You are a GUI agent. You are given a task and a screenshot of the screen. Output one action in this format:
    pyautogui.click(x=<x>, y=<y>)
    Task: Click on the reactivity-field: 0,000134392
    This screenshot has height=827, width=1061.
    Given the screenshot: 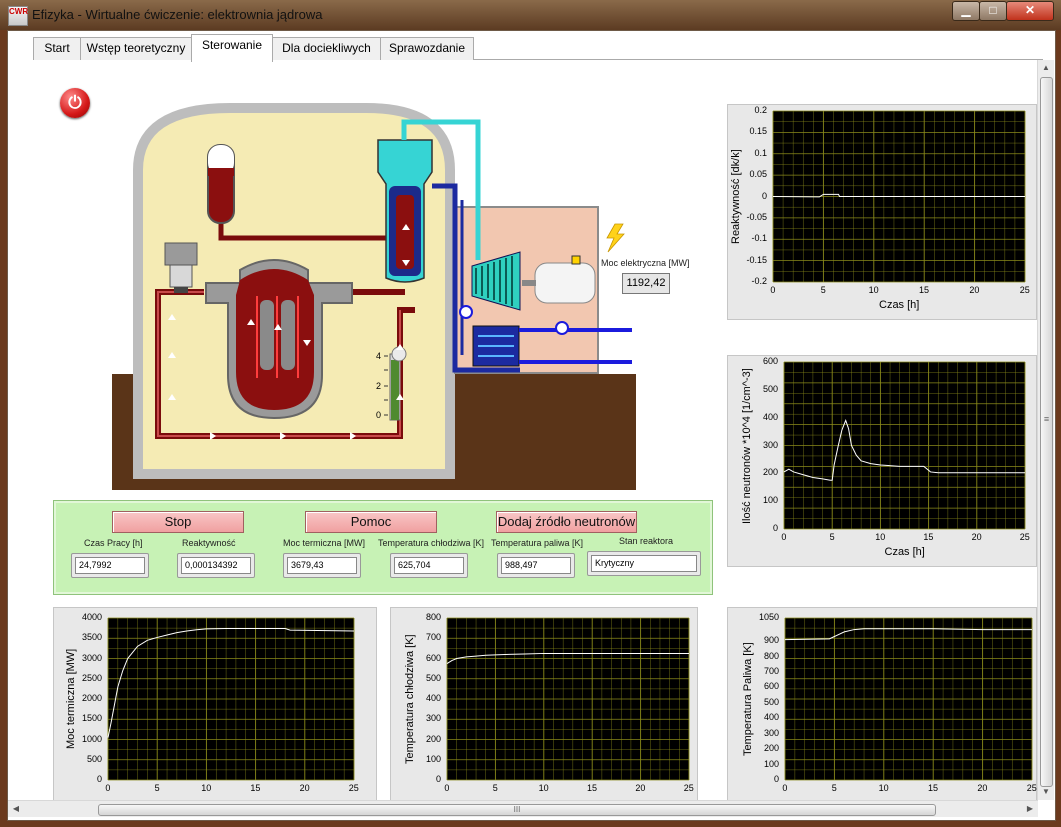 What is the action you would take?
    pyautogui.click(x=216, y=565)
    